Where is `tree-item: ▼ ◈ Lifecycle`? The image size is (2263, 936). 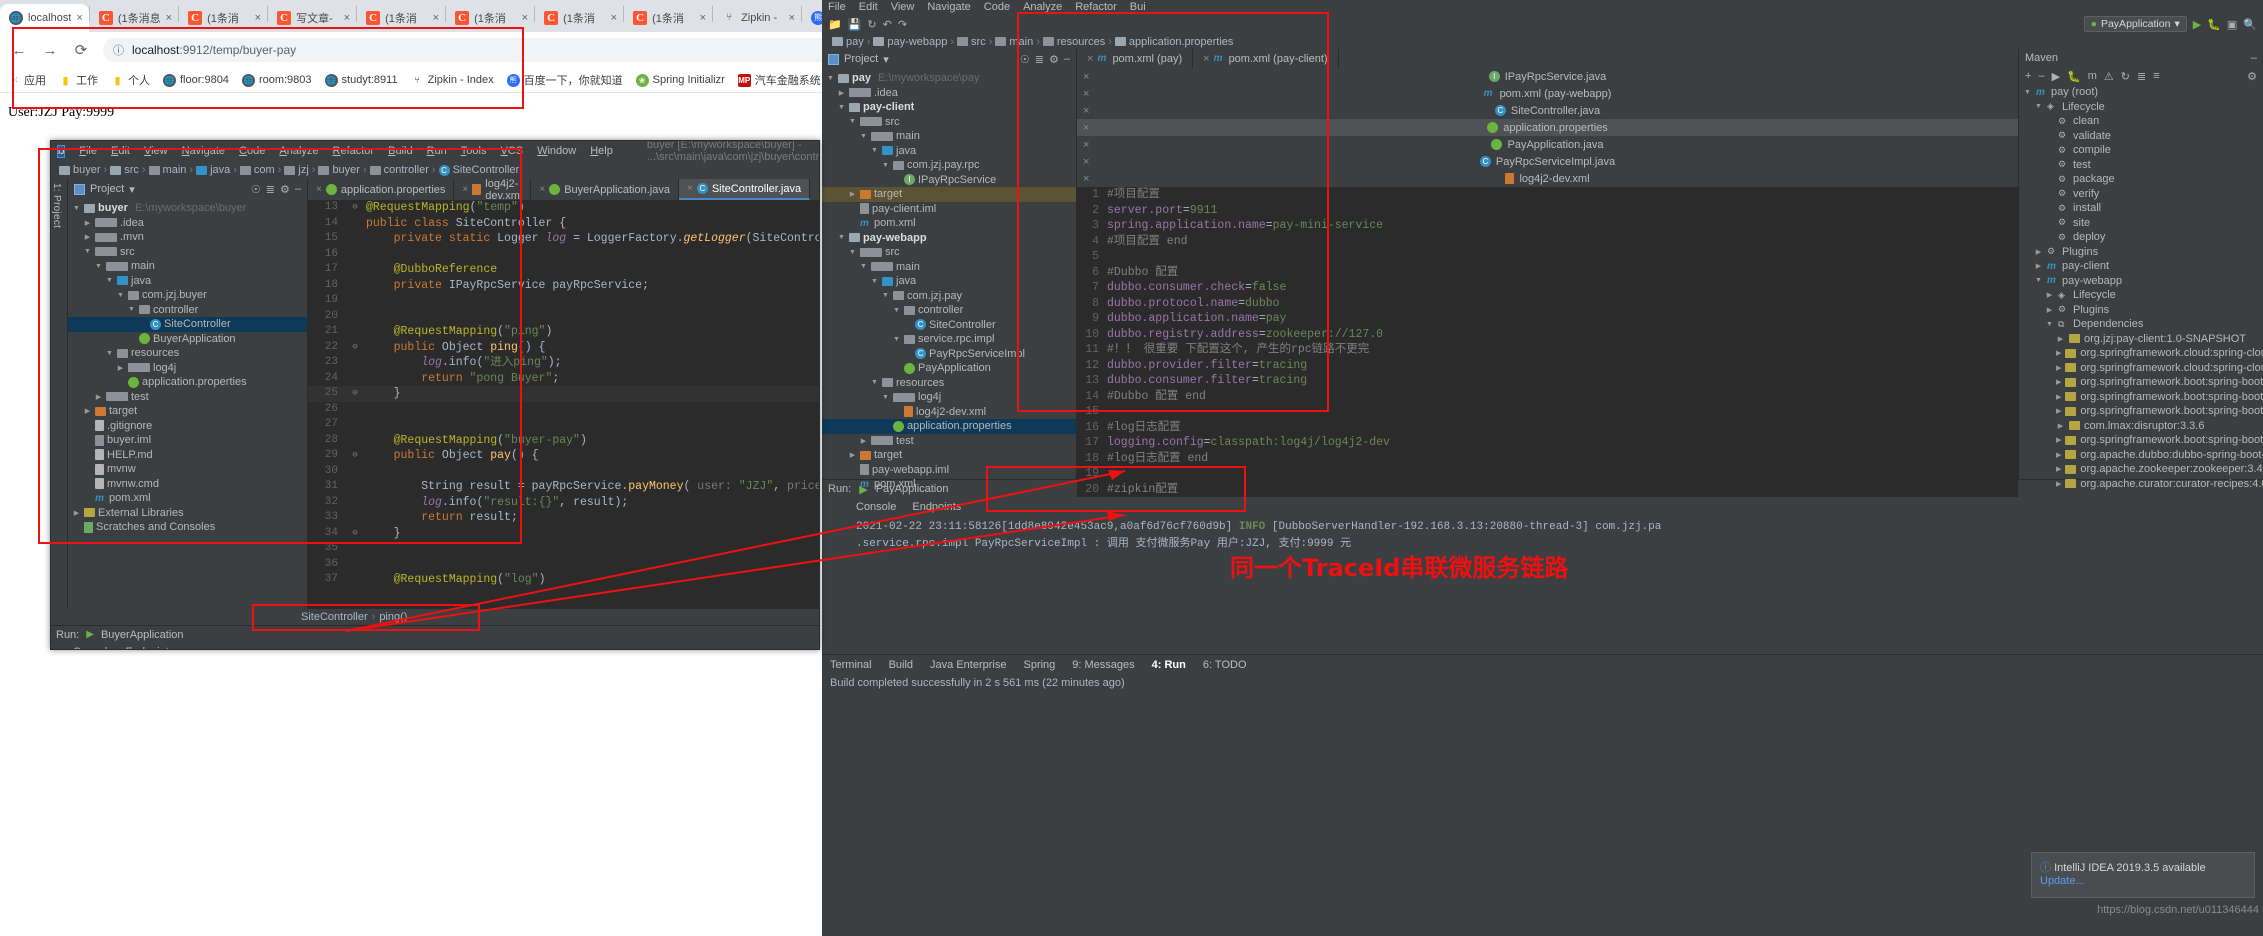
tree-item: ▼ ◈ Lifecycle is located at coordinates (2141, 107).